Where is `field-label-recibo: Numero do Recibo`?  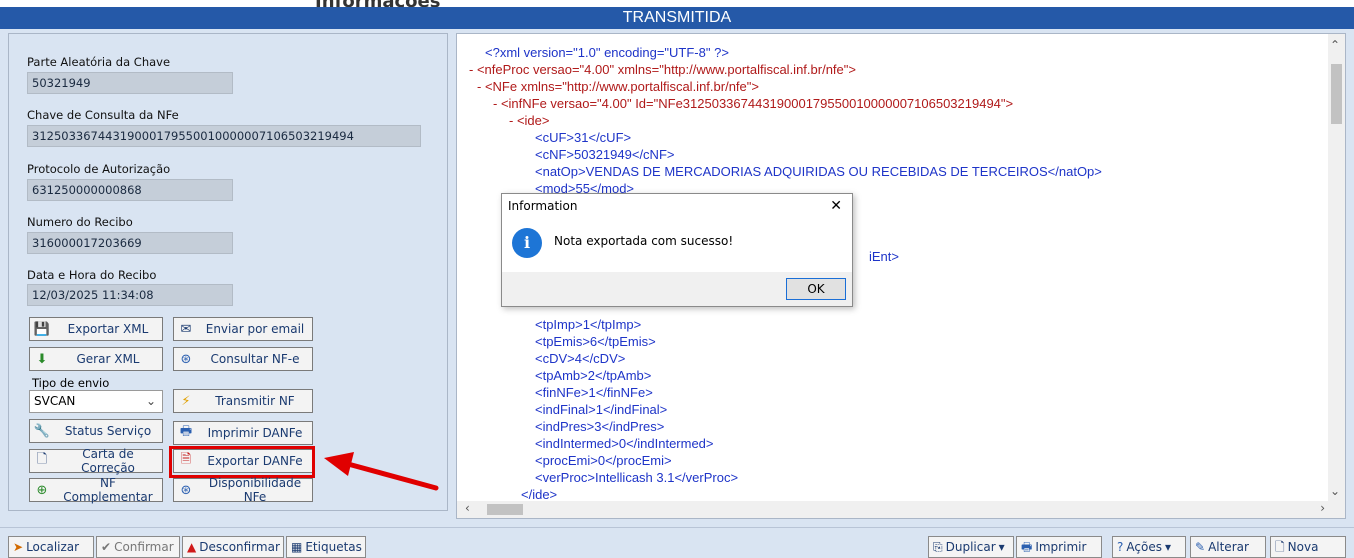
field-label-recibo: Numero do Recibo is located at coordinates (80, 222).